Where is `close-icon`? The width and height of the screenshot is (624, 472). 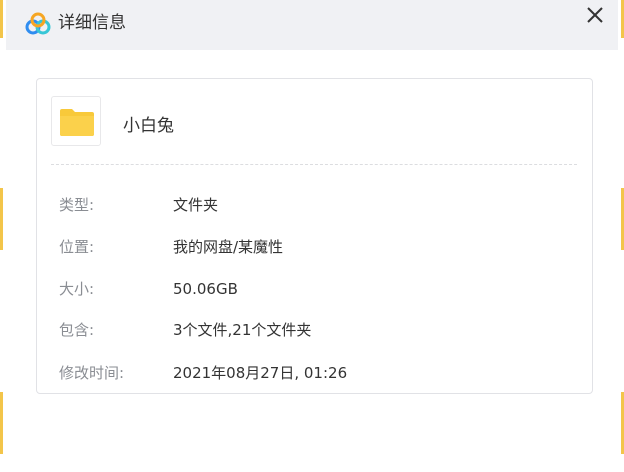 close-icon is located at coordinates (595, 15).